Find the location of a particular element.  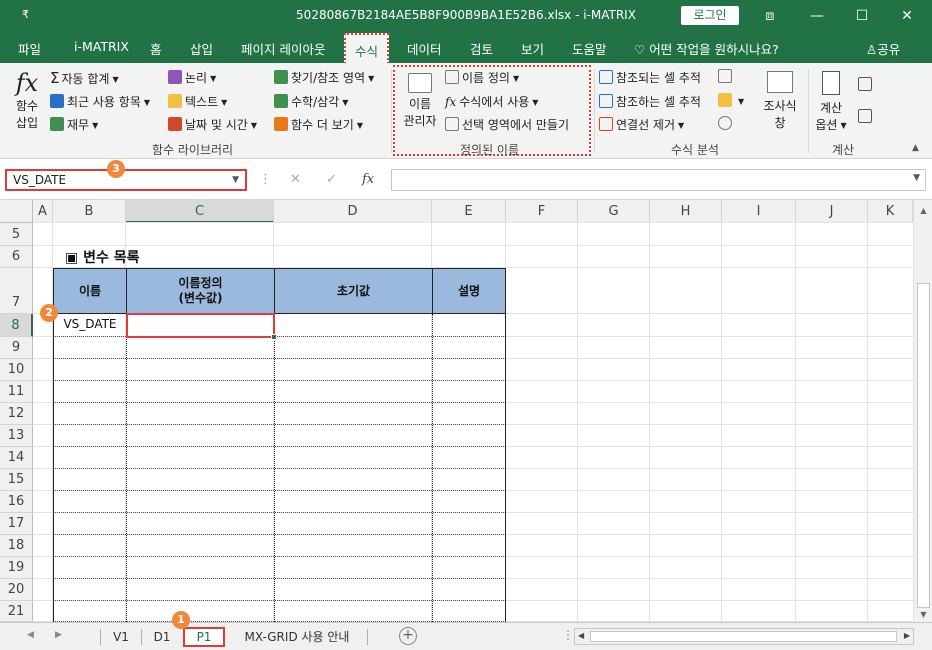

row-header-21: 21 is located at coordinates (16, 611).